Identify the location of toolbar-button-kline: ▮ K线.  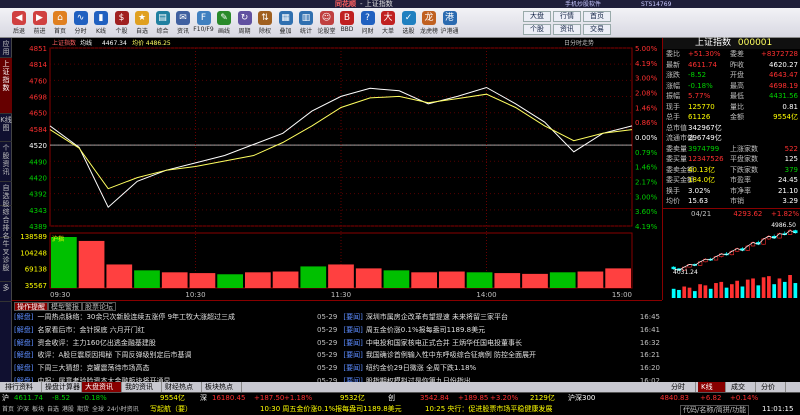
(101, 24).